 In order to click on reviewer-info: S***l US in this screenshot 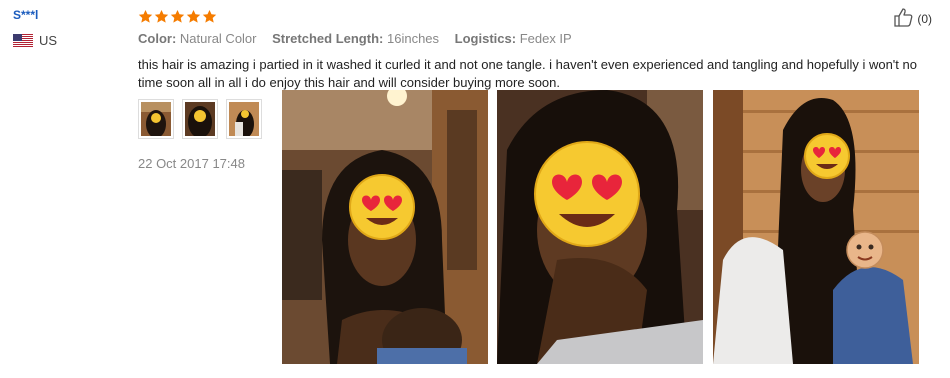, I will do `click(68, 28)`.